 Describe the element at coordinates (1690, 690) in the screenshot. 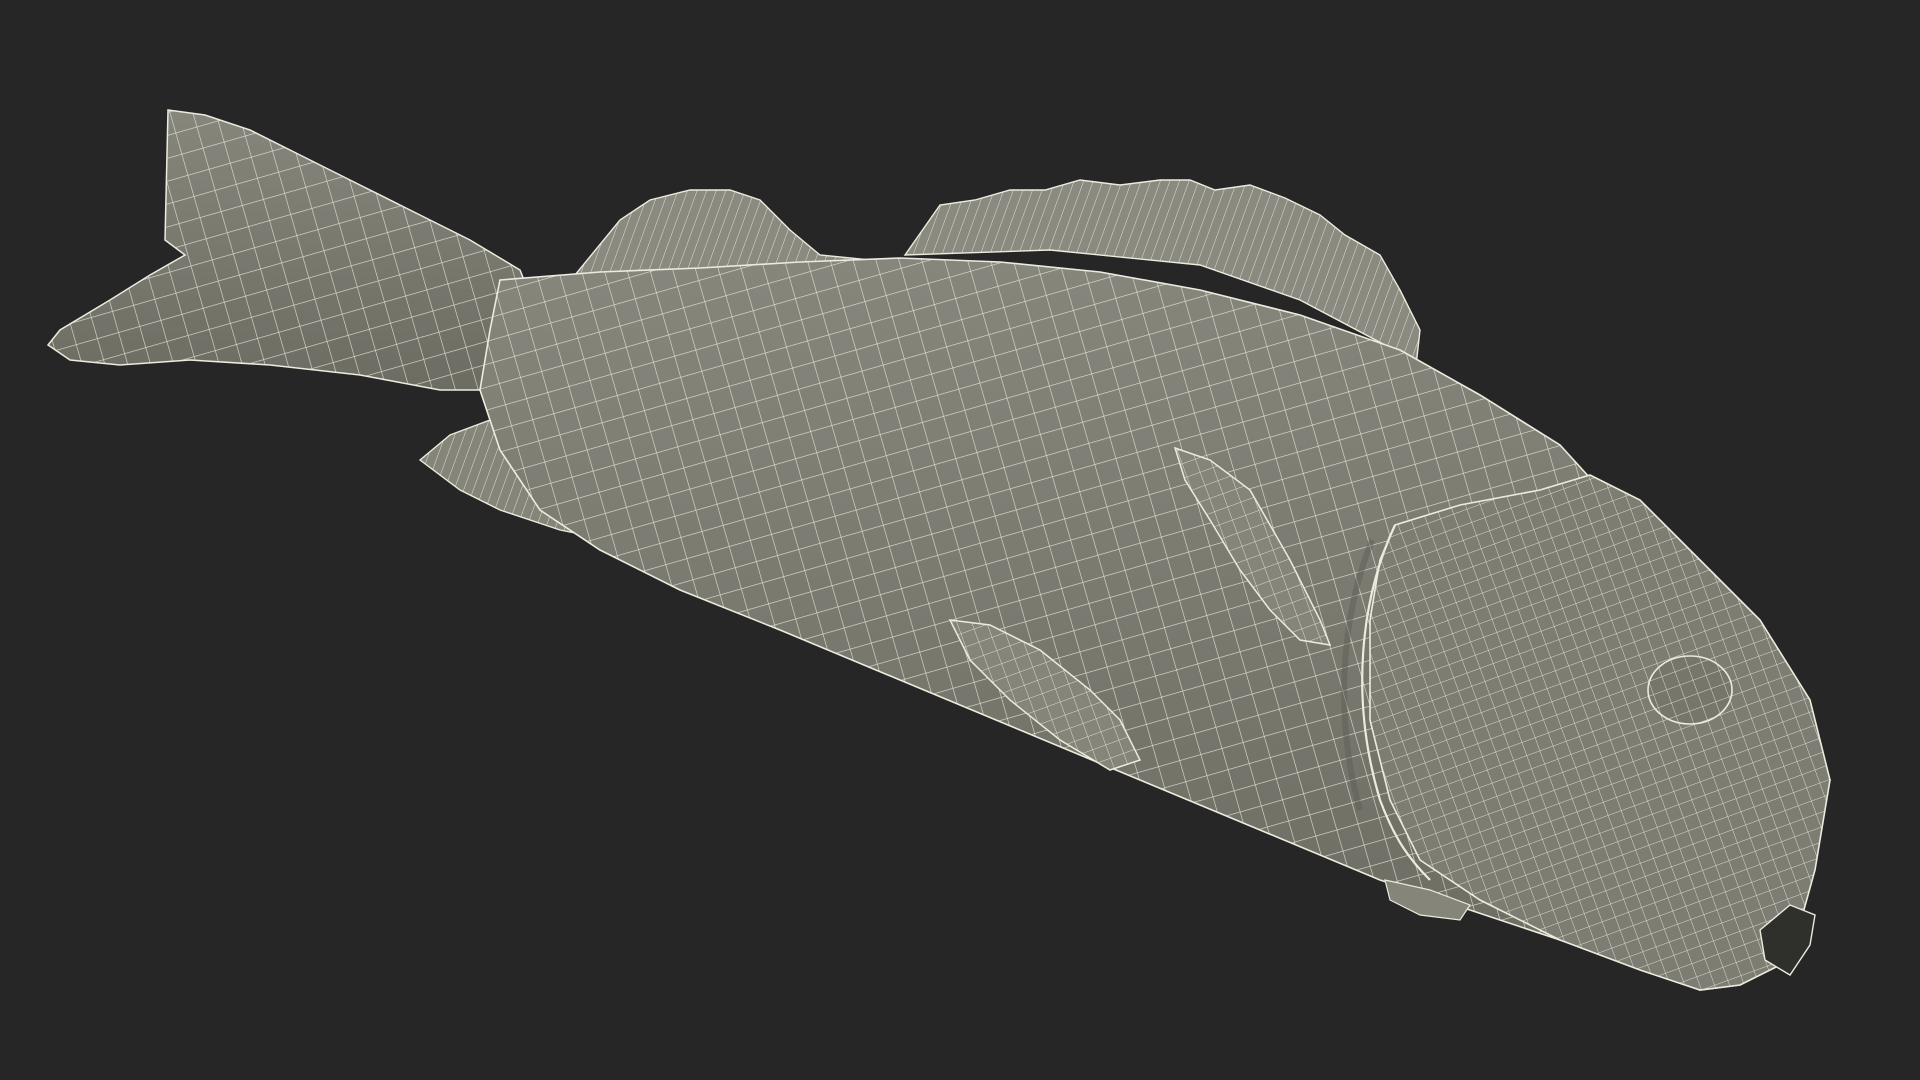

I see `eye` at that location.